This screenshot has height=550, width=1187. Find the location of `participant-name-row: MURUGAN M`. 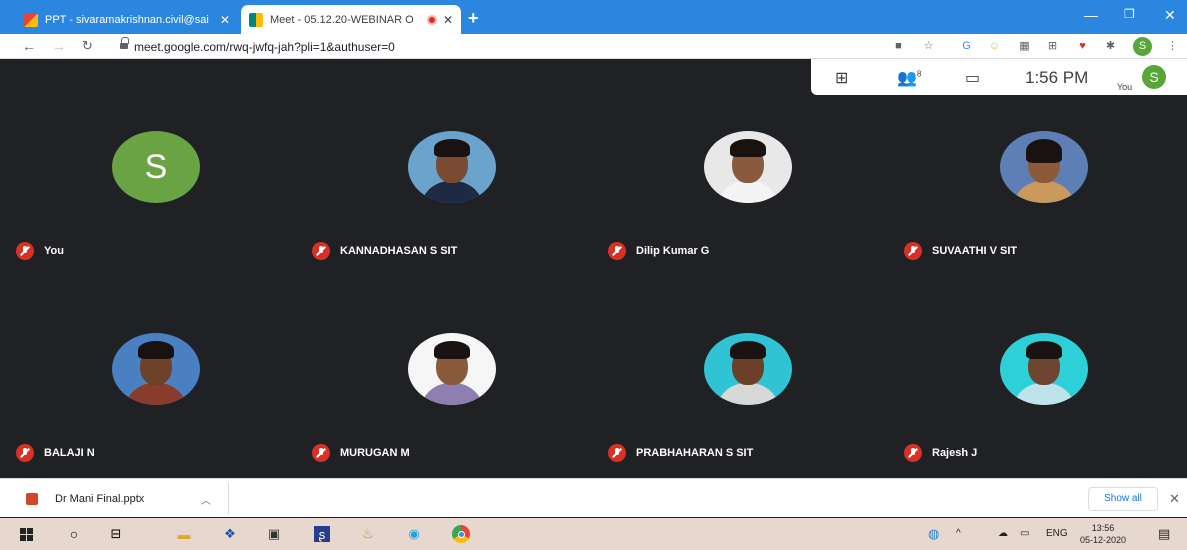

participant-name-row: MURUGAN M is located at coordinates (361, 453).